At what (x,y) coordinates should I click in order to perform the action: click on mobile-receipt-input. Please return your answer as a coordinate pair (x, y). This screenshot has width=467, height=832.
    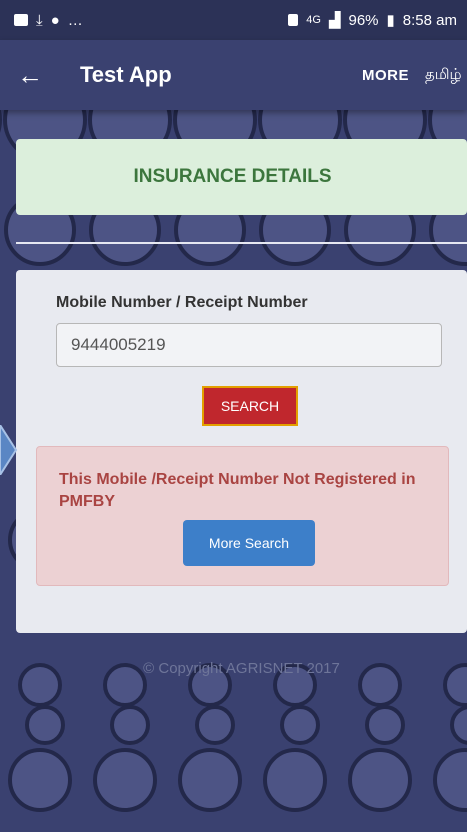
    Looking at the image, I should click on (249, 345).